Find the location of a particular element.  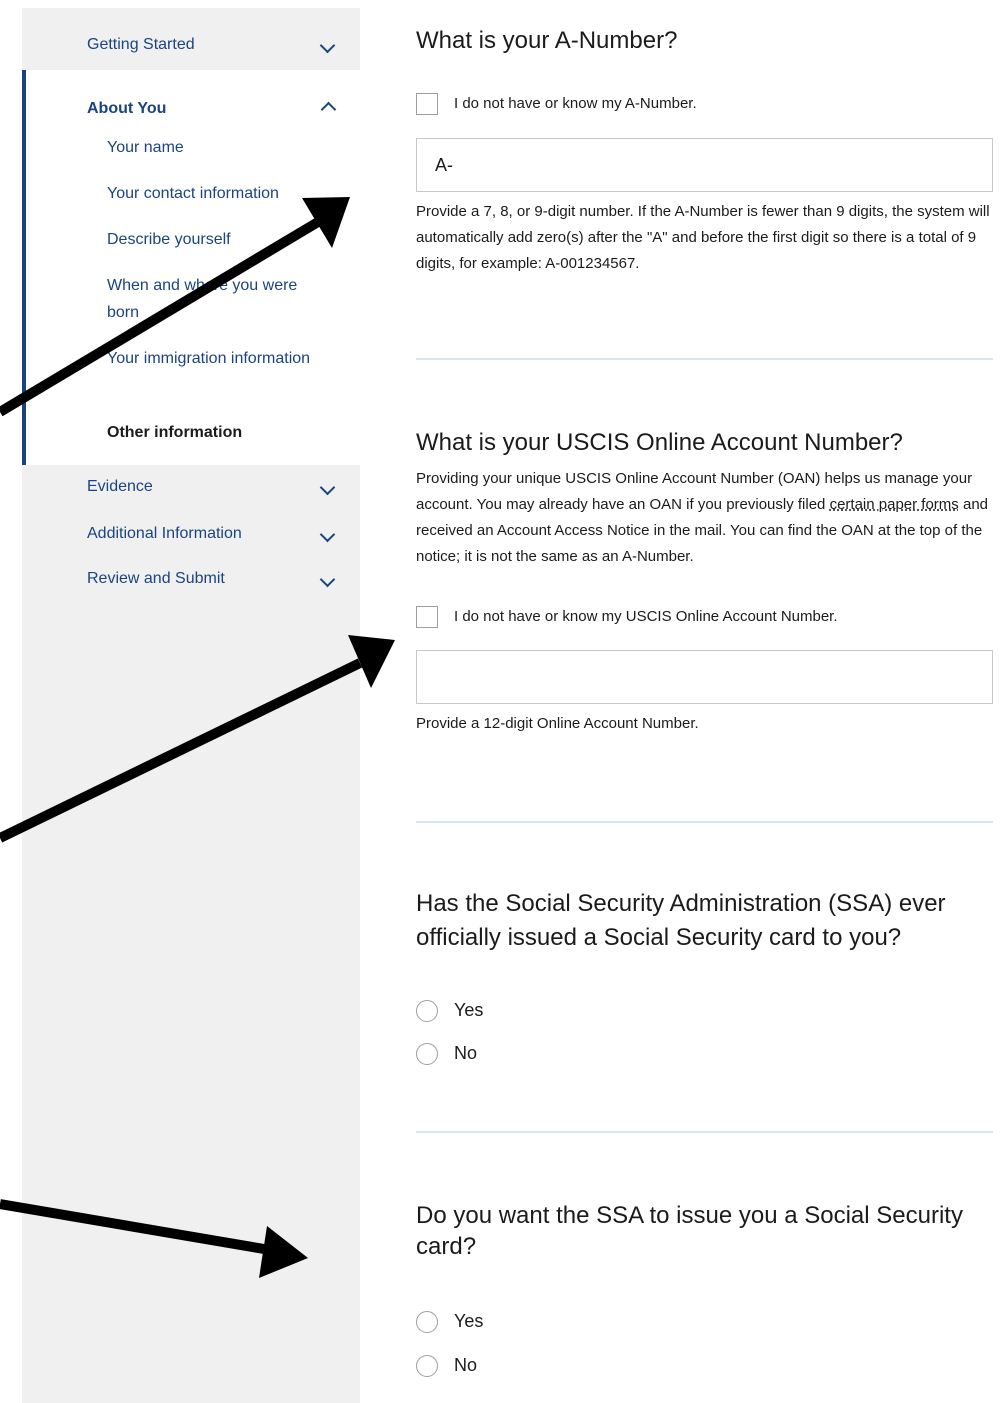

anumber-unknown-checkbox-label: I do not have or know my A-Number. is located at coordinates (575, 103).